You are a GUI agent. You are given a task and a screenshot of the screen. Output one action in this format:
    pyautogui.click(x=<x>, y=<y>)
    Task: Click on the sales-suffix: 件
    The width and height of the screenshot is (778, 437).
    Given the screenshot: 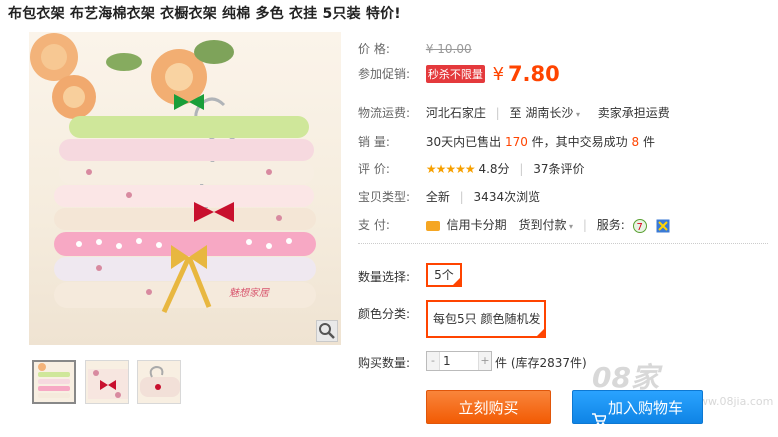 What is the action you would take?
    pyautogui.click(x=648, y=142)
    